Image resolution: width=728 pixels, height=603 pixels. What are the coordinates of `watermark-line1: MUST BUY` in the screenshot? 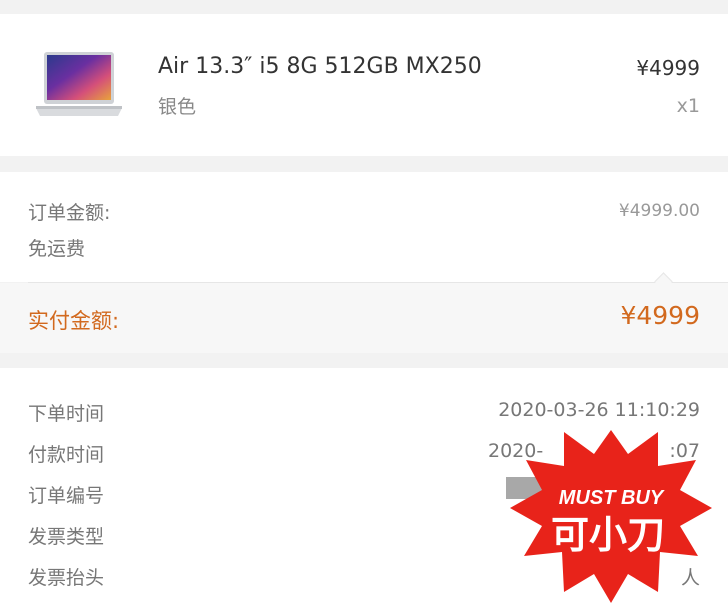 It's located at (612, 498).